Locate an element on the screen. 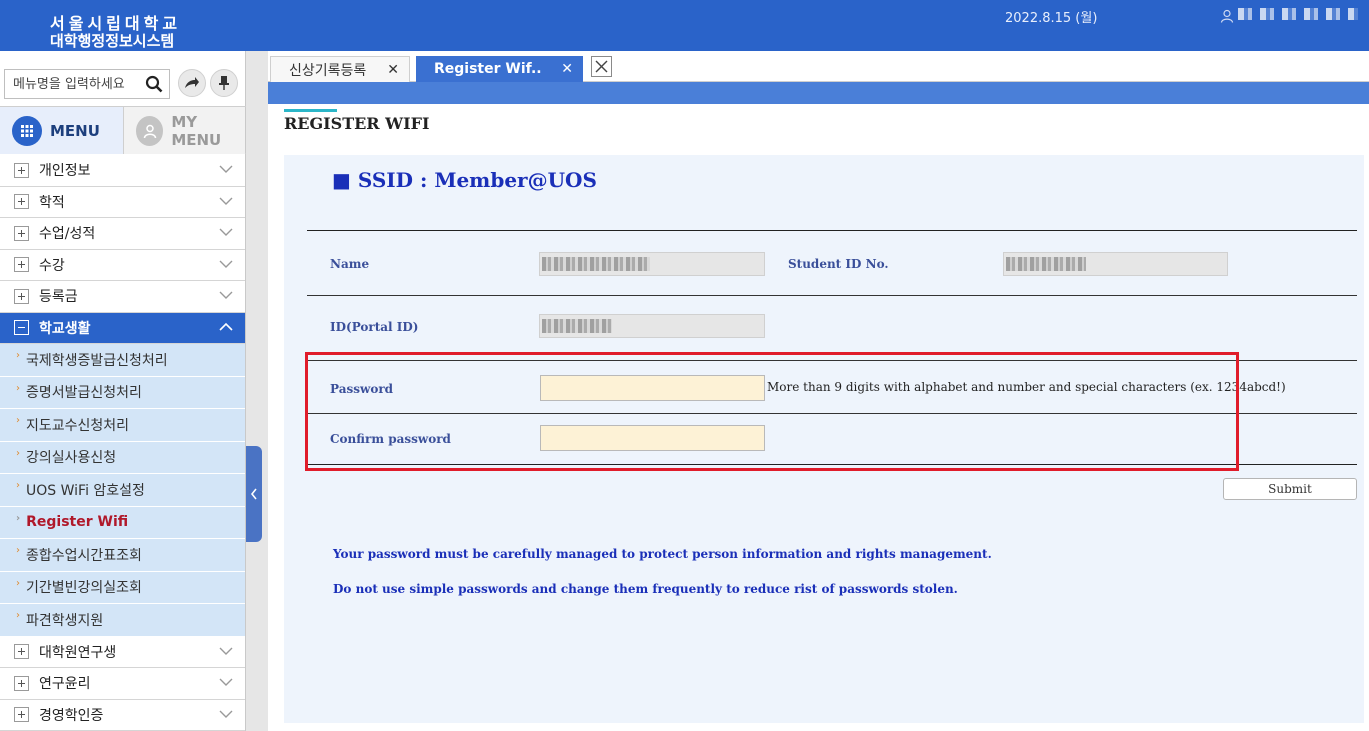 This screenshot has height=731, width=1369. menu-search is located at coordinates (87, 84).